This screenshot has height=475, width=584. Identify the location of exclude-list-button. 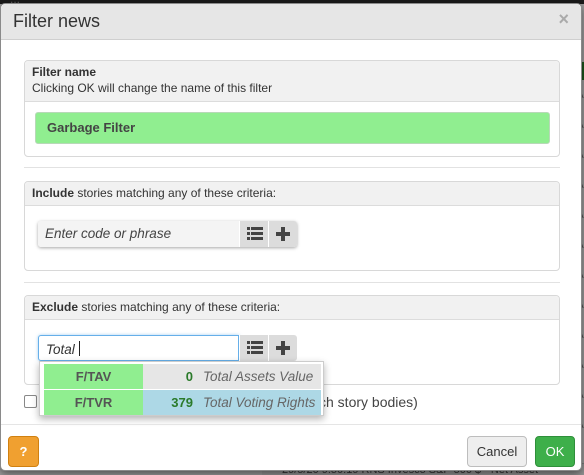
(253, 348).